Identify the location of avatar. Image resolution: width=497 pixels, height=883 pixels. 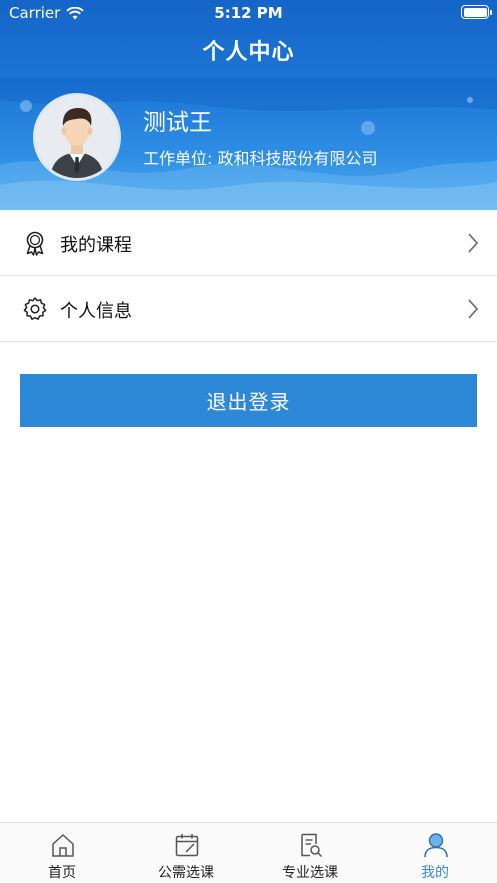
(77, 137).